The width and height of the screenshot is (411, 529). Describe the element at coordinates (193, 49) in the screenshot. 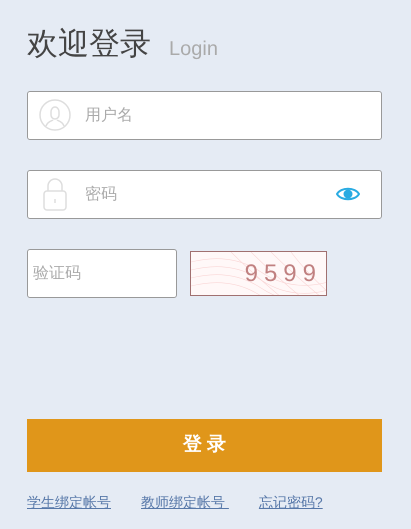

I see `login-subtitle: Login` at that location.